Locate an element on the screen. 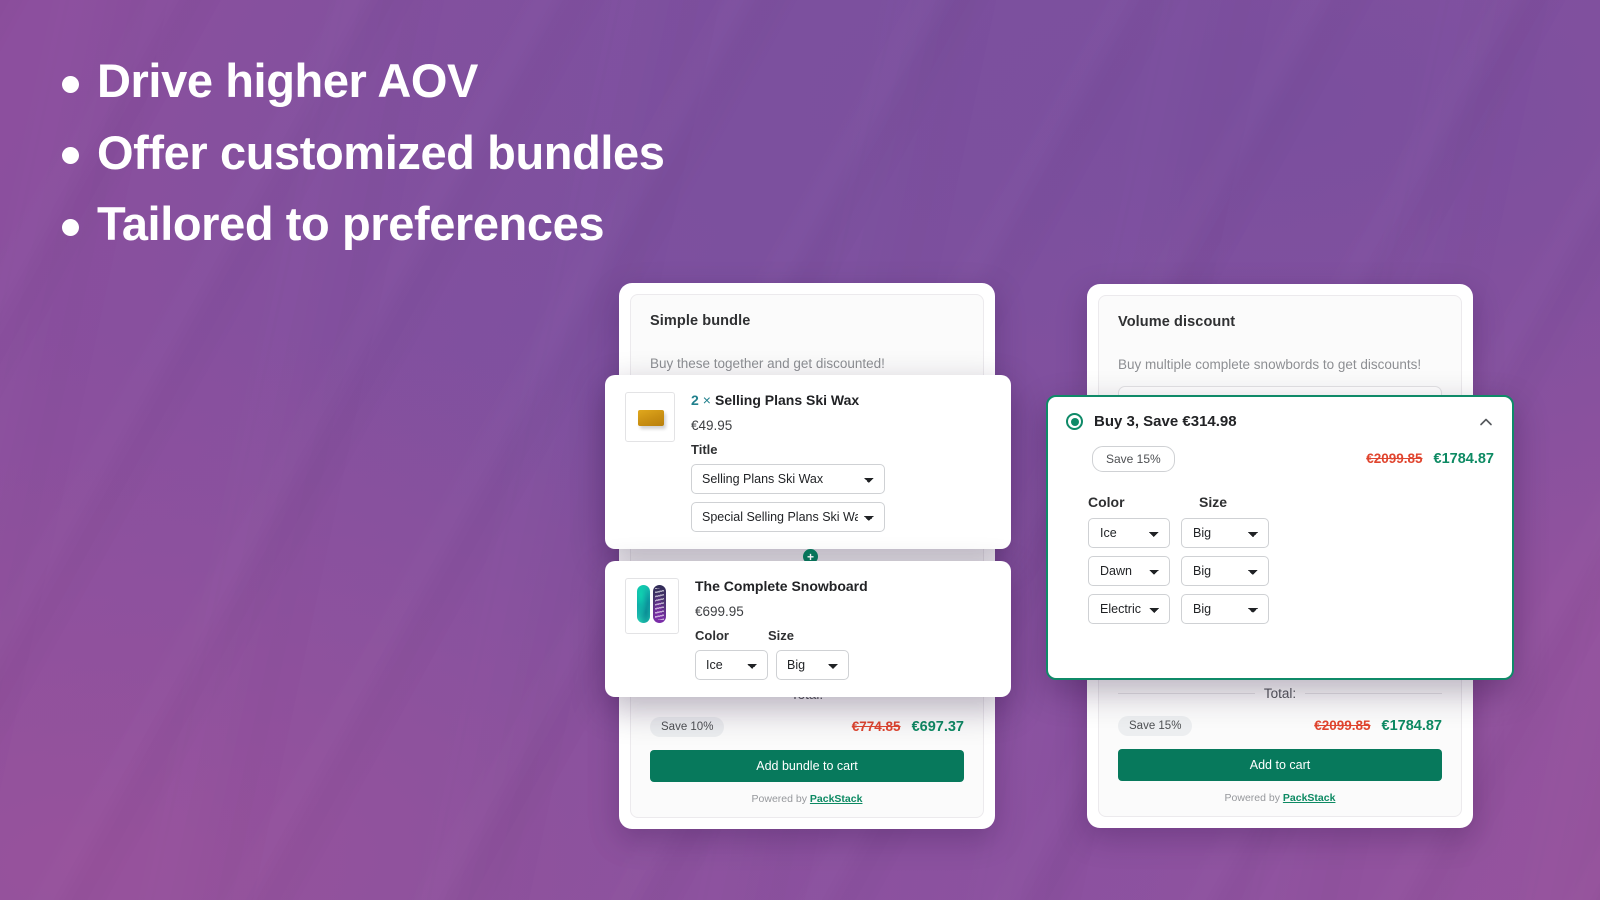 Image resolution: width=1600 pixels, height=900 pixels. simple-bundle-subtitle: Buy these together and get discounted! is located at coordinates (767, 363).